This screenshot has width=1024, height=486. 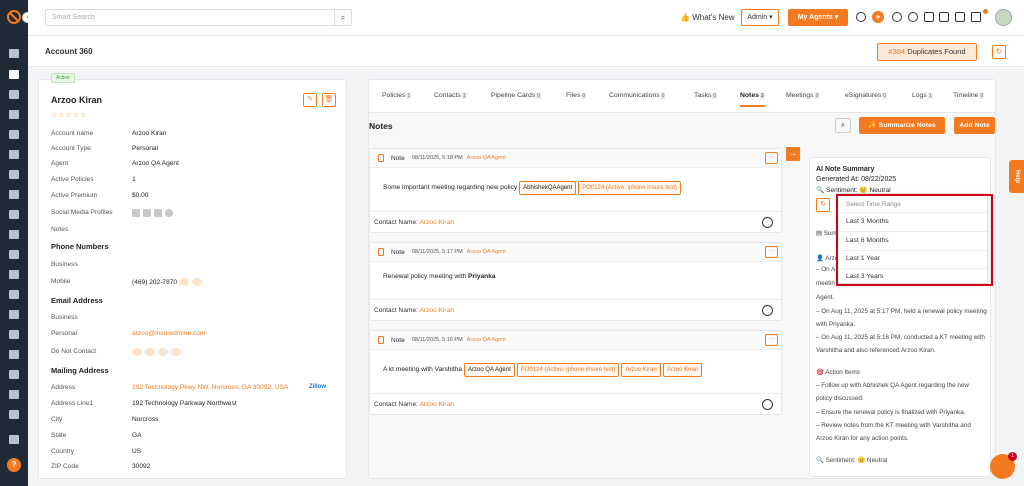 What do you see at coordinates (489, 370) in the screenshot?
I see `note-tag: Arzoo QA Agent` at bounding box center [489, 370].